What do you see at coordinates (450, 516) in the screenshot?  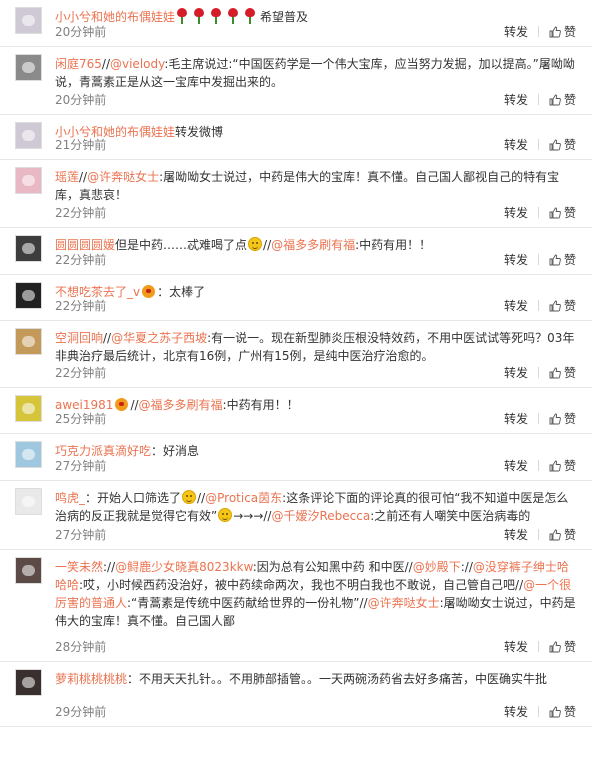 I see `comment-text: :之前还有人嘲笑中医治病毒的` at bounding box center [450, 516].